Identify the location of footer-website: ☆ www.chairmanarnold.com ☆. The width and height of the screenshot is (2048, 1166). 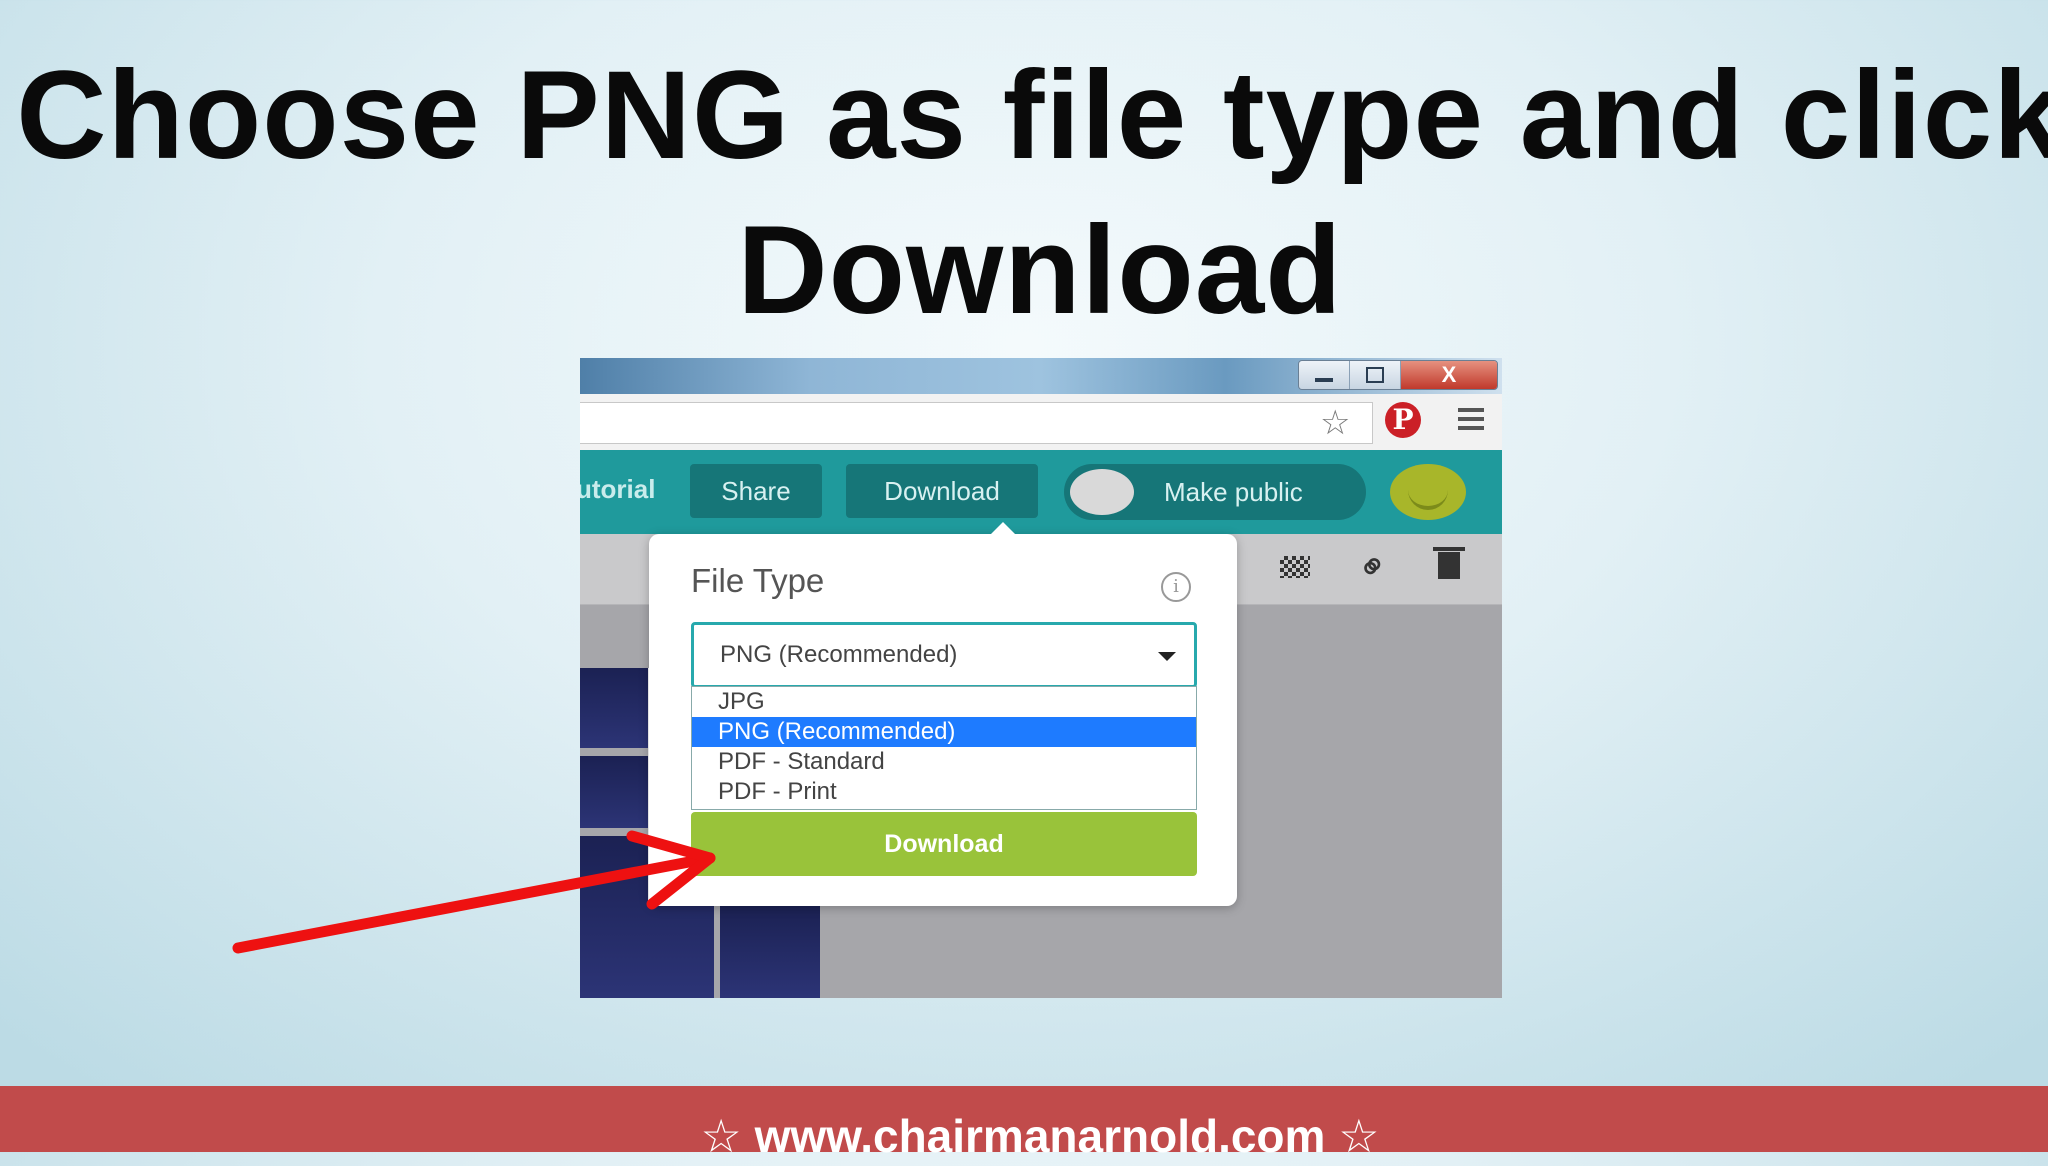
(1024, 1136).